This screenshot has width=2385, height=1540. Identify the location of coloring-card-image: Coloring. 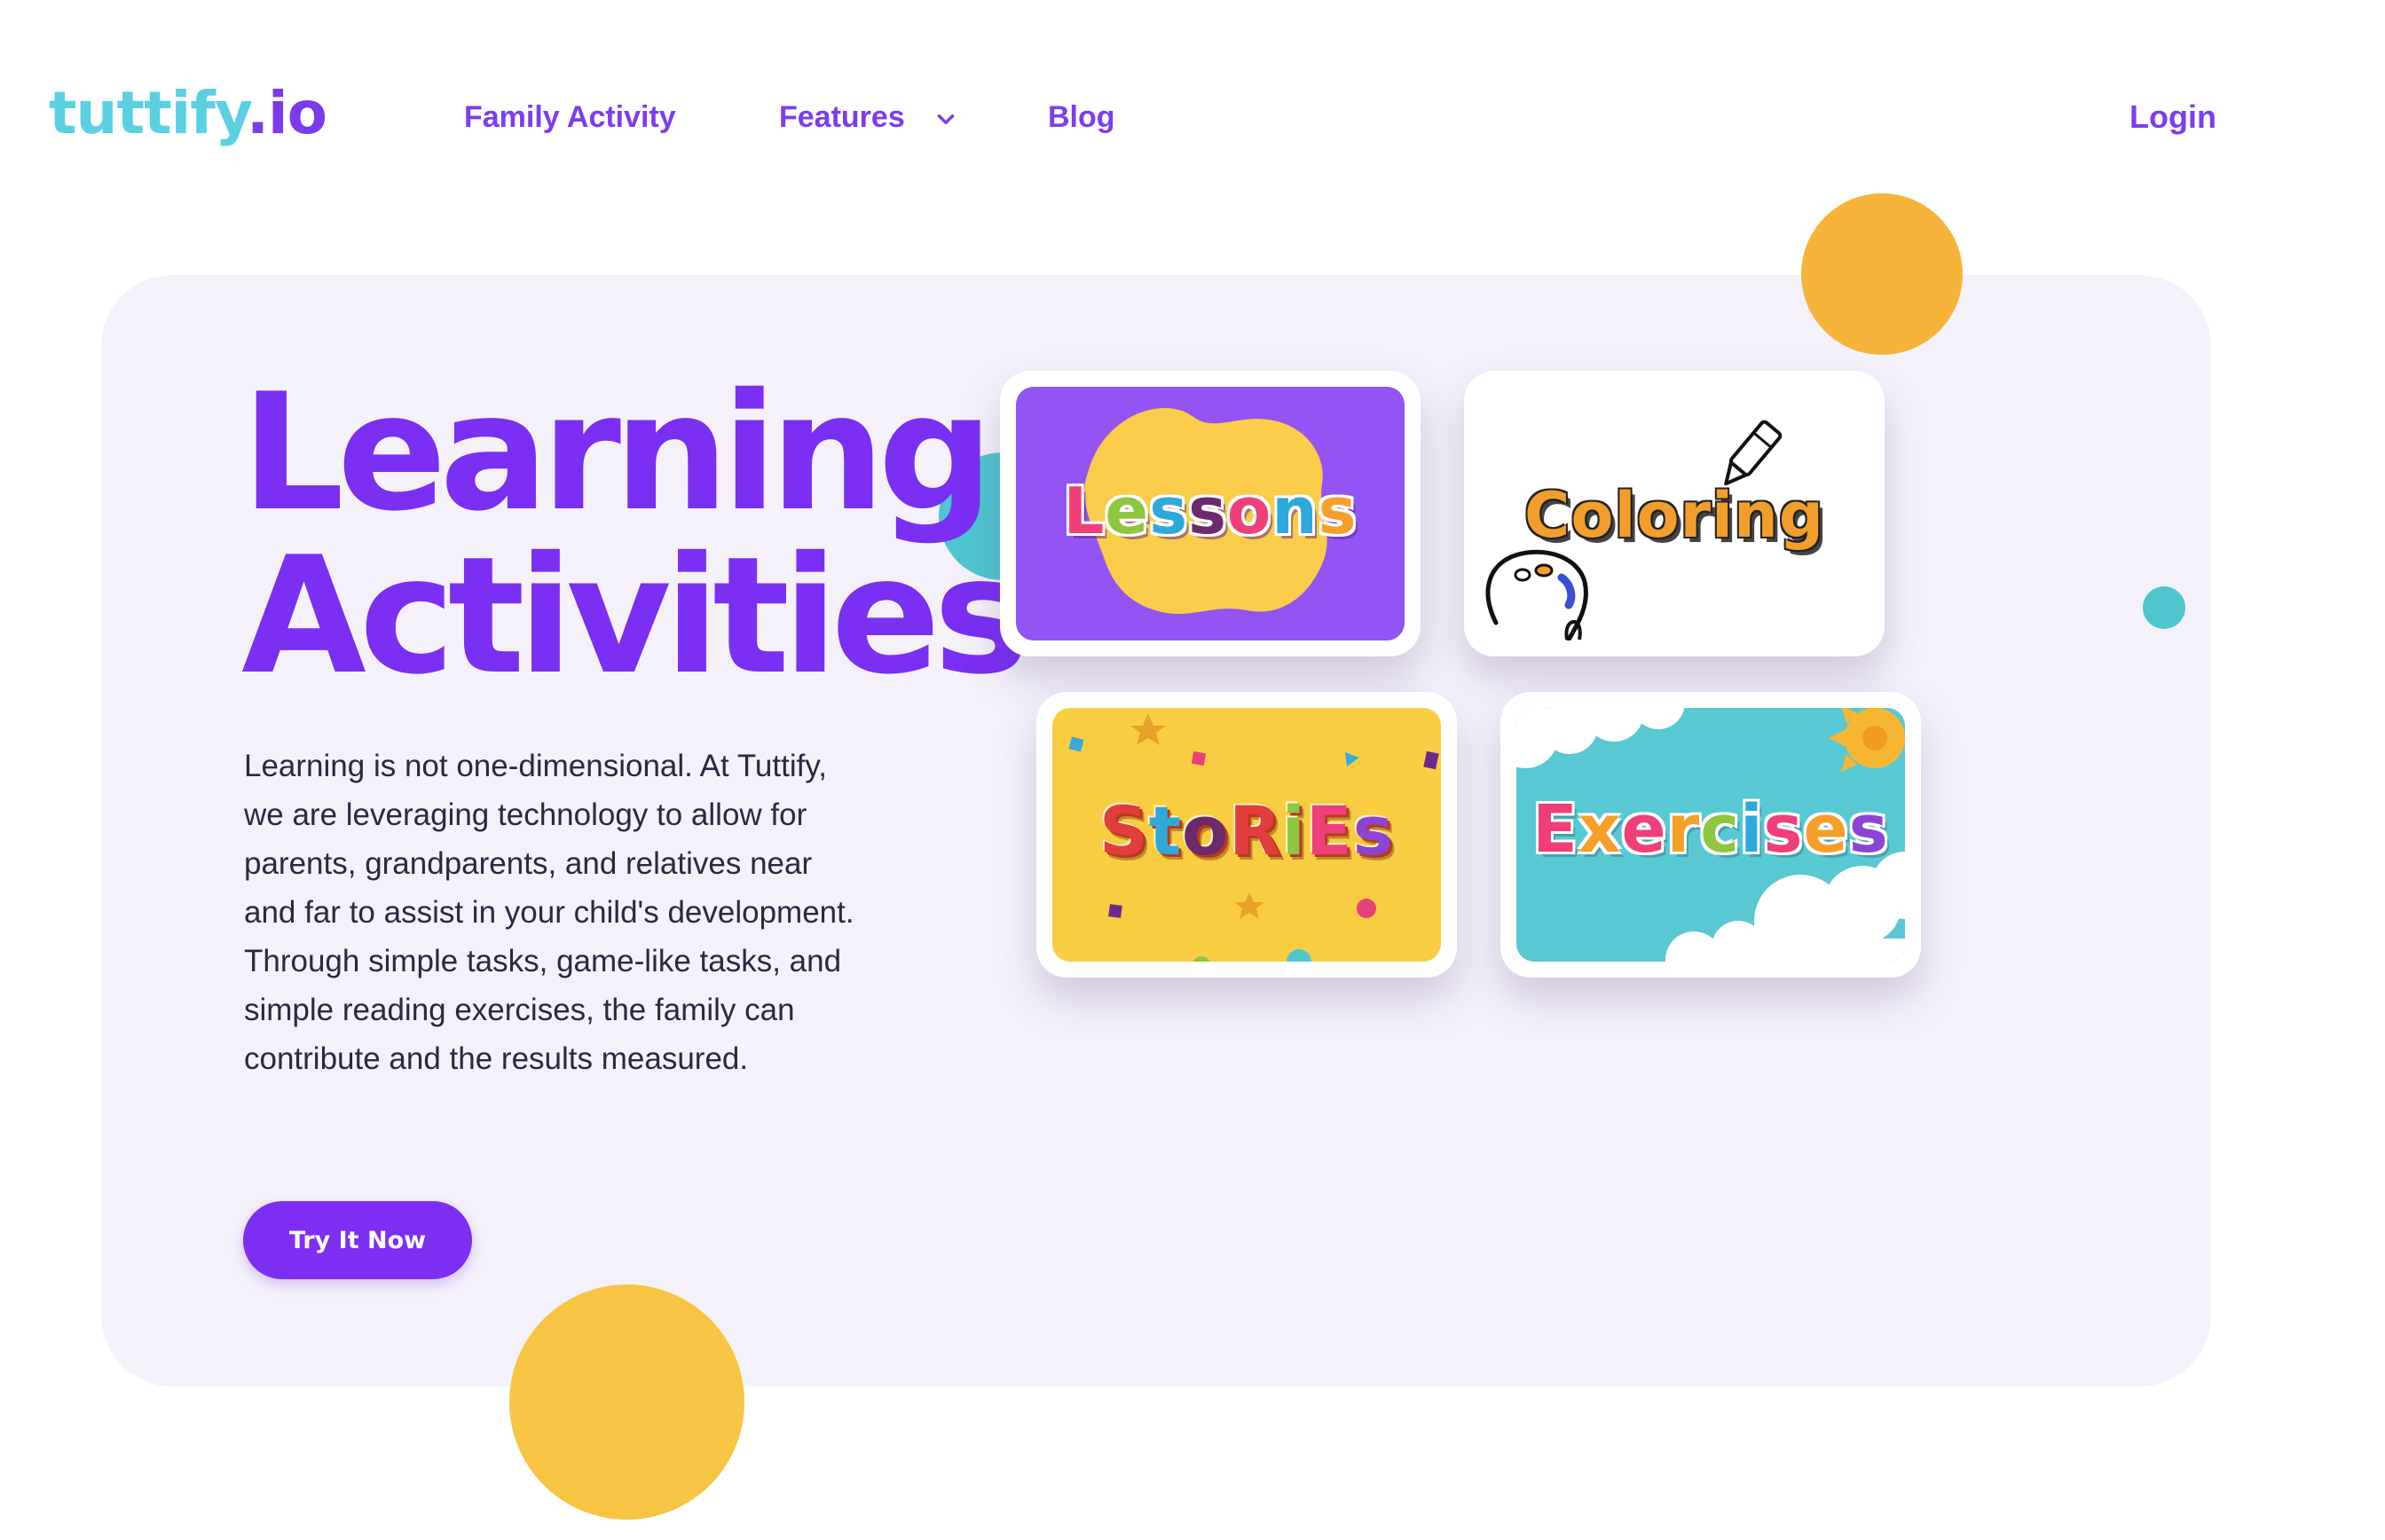
(1674, 513).